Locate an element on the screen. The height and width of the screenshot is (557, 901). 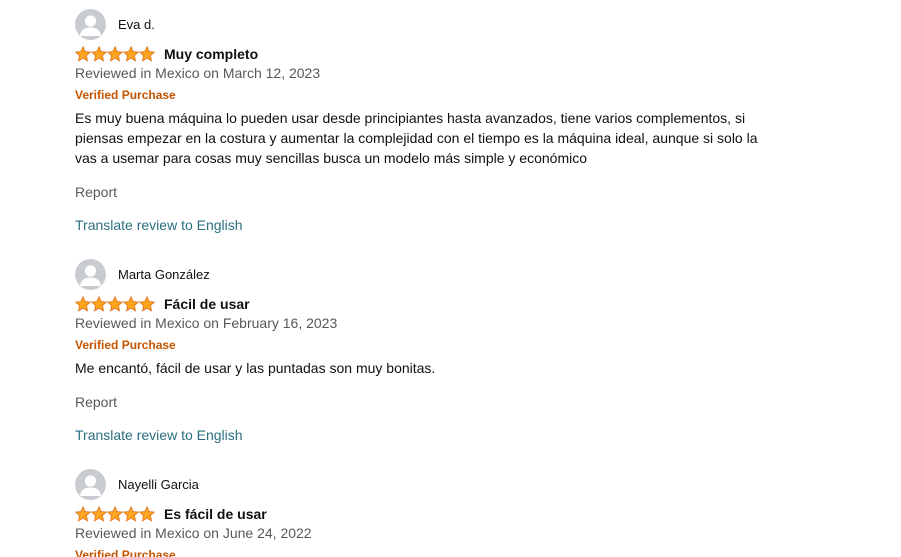
review-title: Muy completo is located at coordinates (211, 54).